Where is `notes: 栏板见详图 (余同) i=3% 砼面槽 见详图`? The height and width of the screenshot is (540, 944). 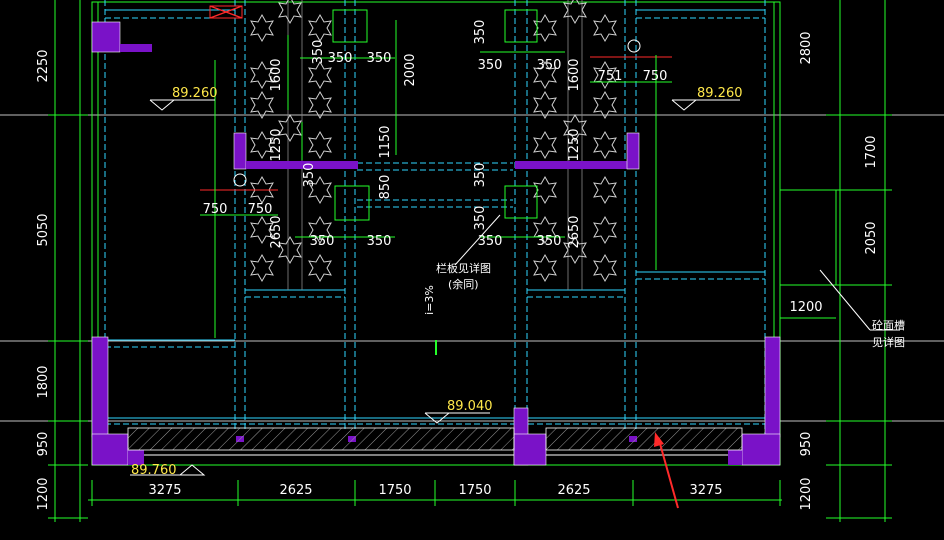 notes: 栏板见详图 (余同) i=3% 砼面槽 见详图 is located at coordinates (664, 305).